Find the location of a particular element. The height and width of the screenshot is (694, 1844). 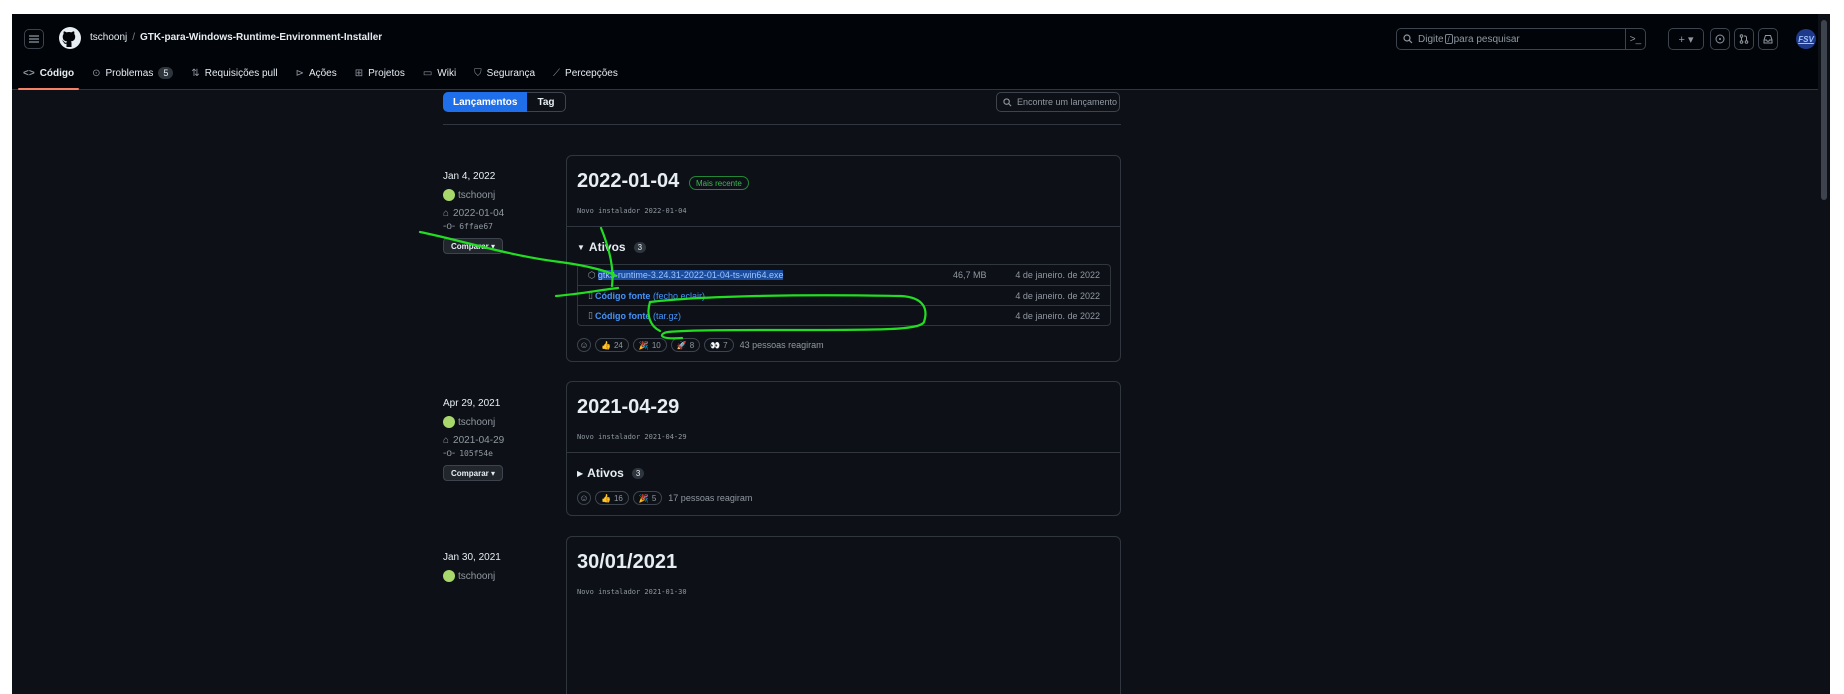

find-release-placeholder: Encontre um lançamento is located at coordinates (1067, 102).